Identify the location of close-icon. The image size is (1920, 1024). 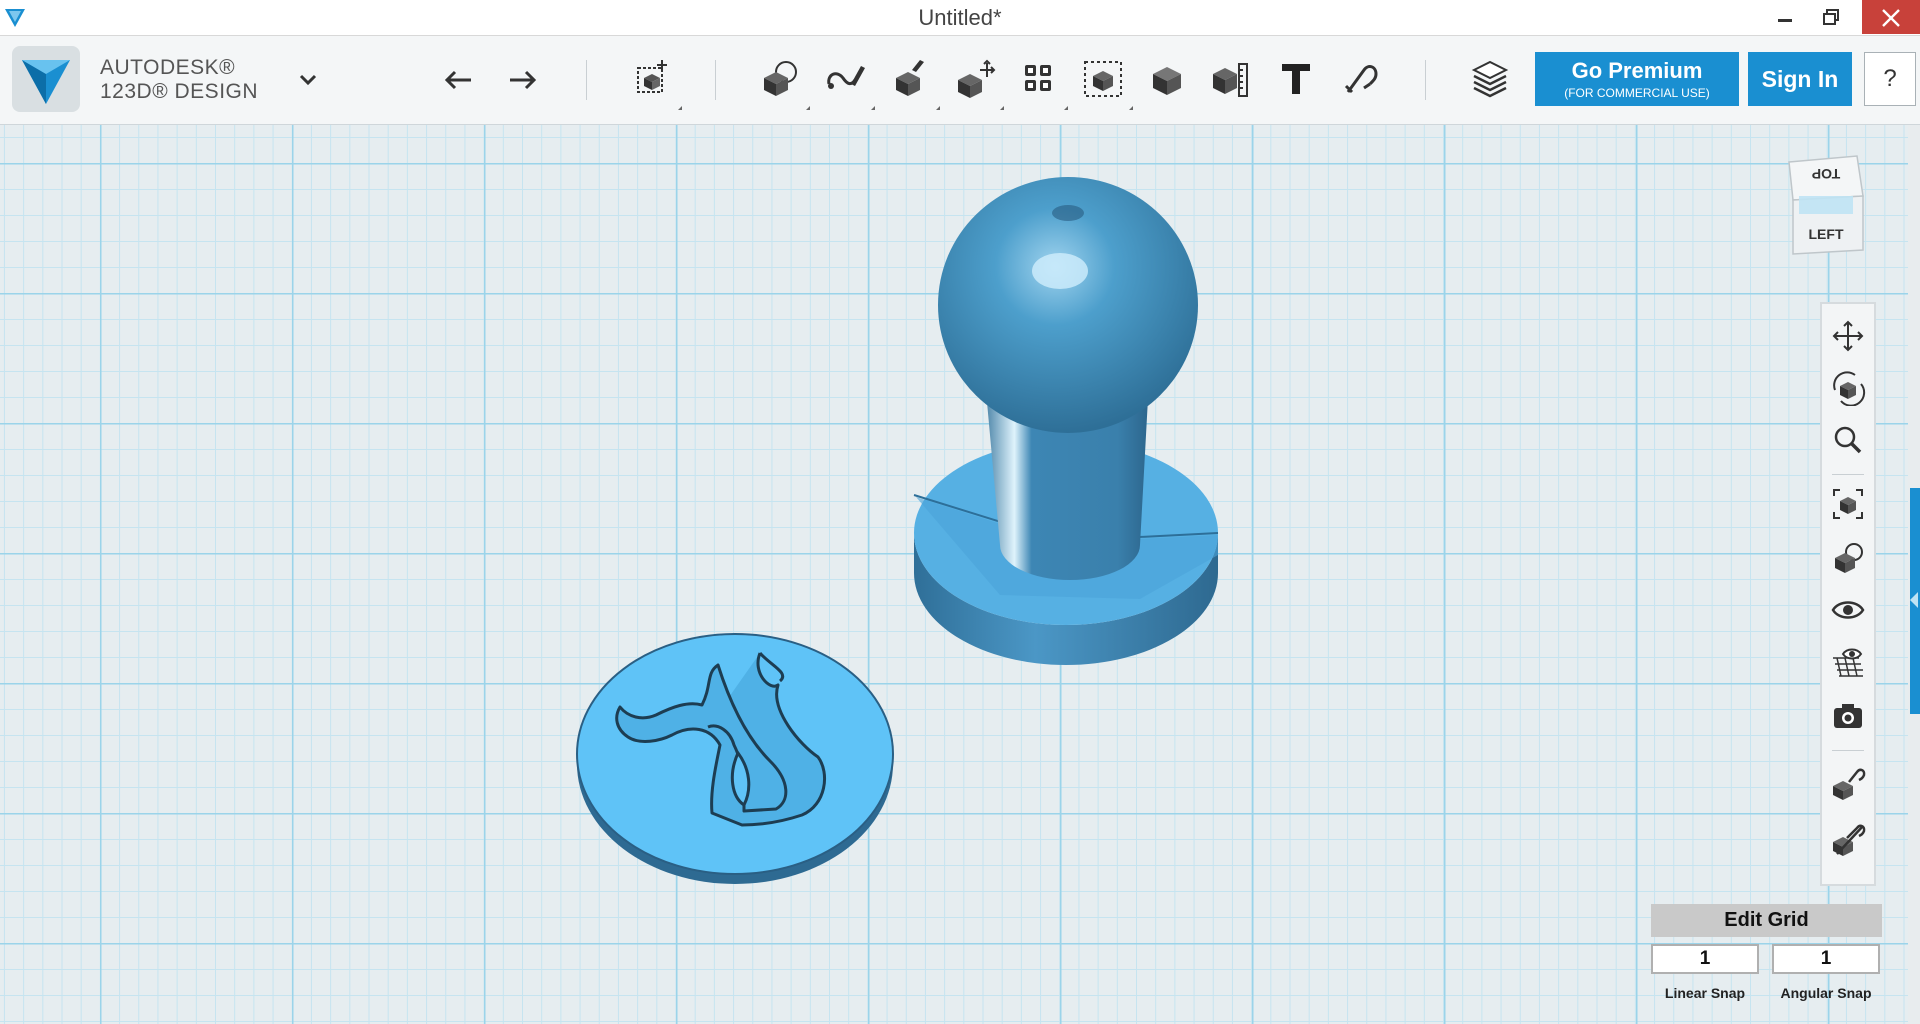
(1891, 18).